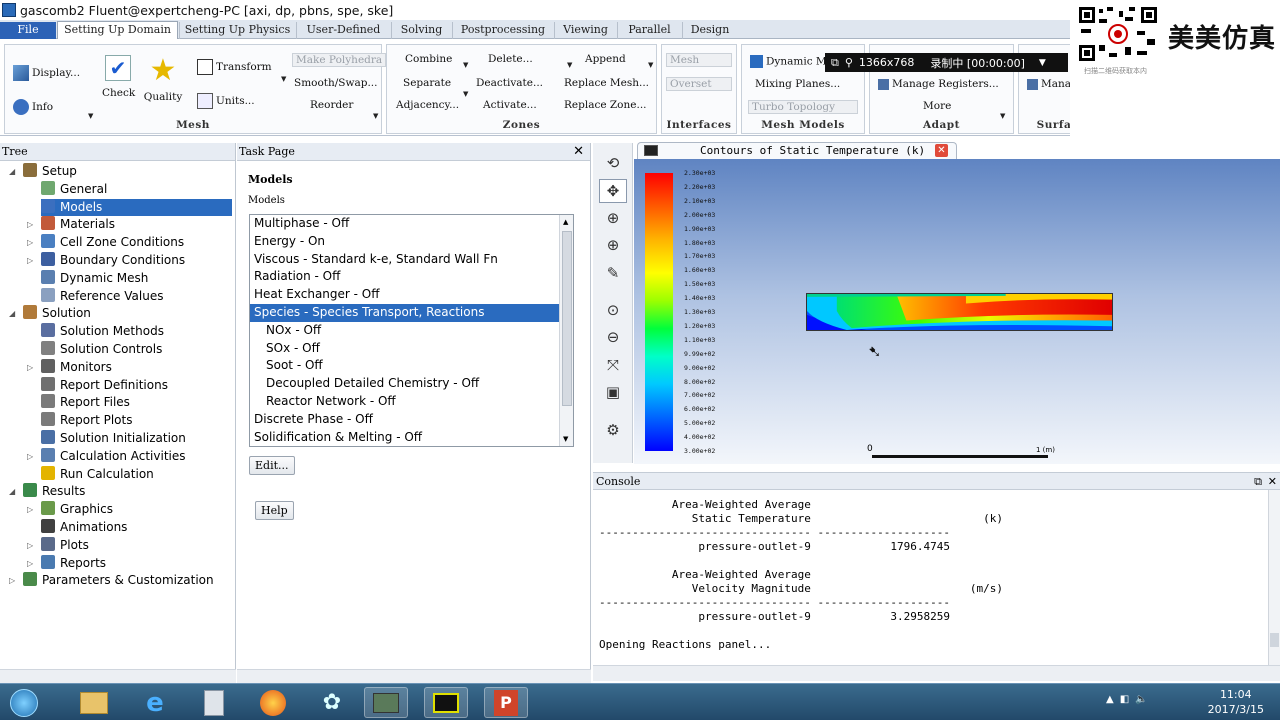 The image size is (1280, 720). I want to click on model-item: Reactor Network - Off, so click(405, 402).